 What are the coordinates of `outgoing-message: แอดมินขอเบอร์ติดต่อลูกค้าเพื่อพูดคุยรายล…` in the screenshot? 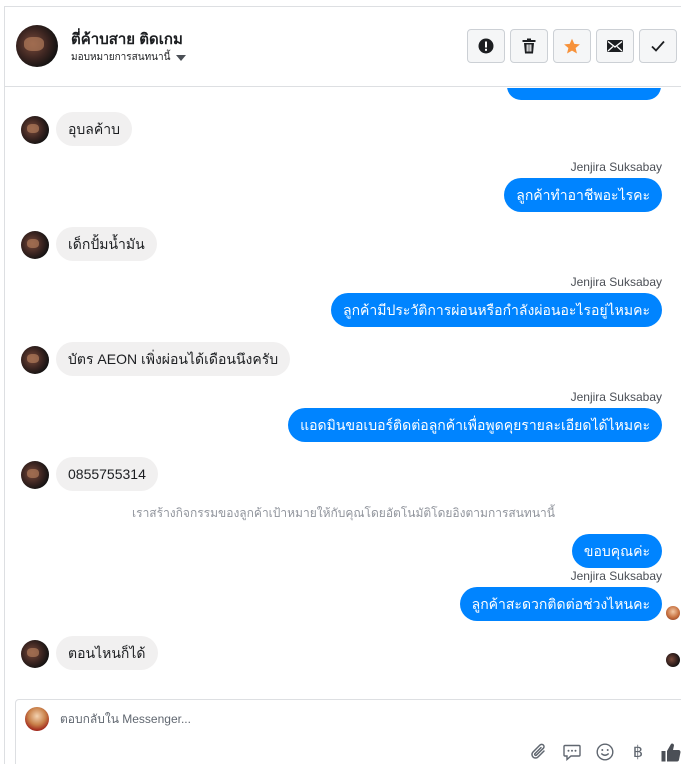 It's located at (475, 425).